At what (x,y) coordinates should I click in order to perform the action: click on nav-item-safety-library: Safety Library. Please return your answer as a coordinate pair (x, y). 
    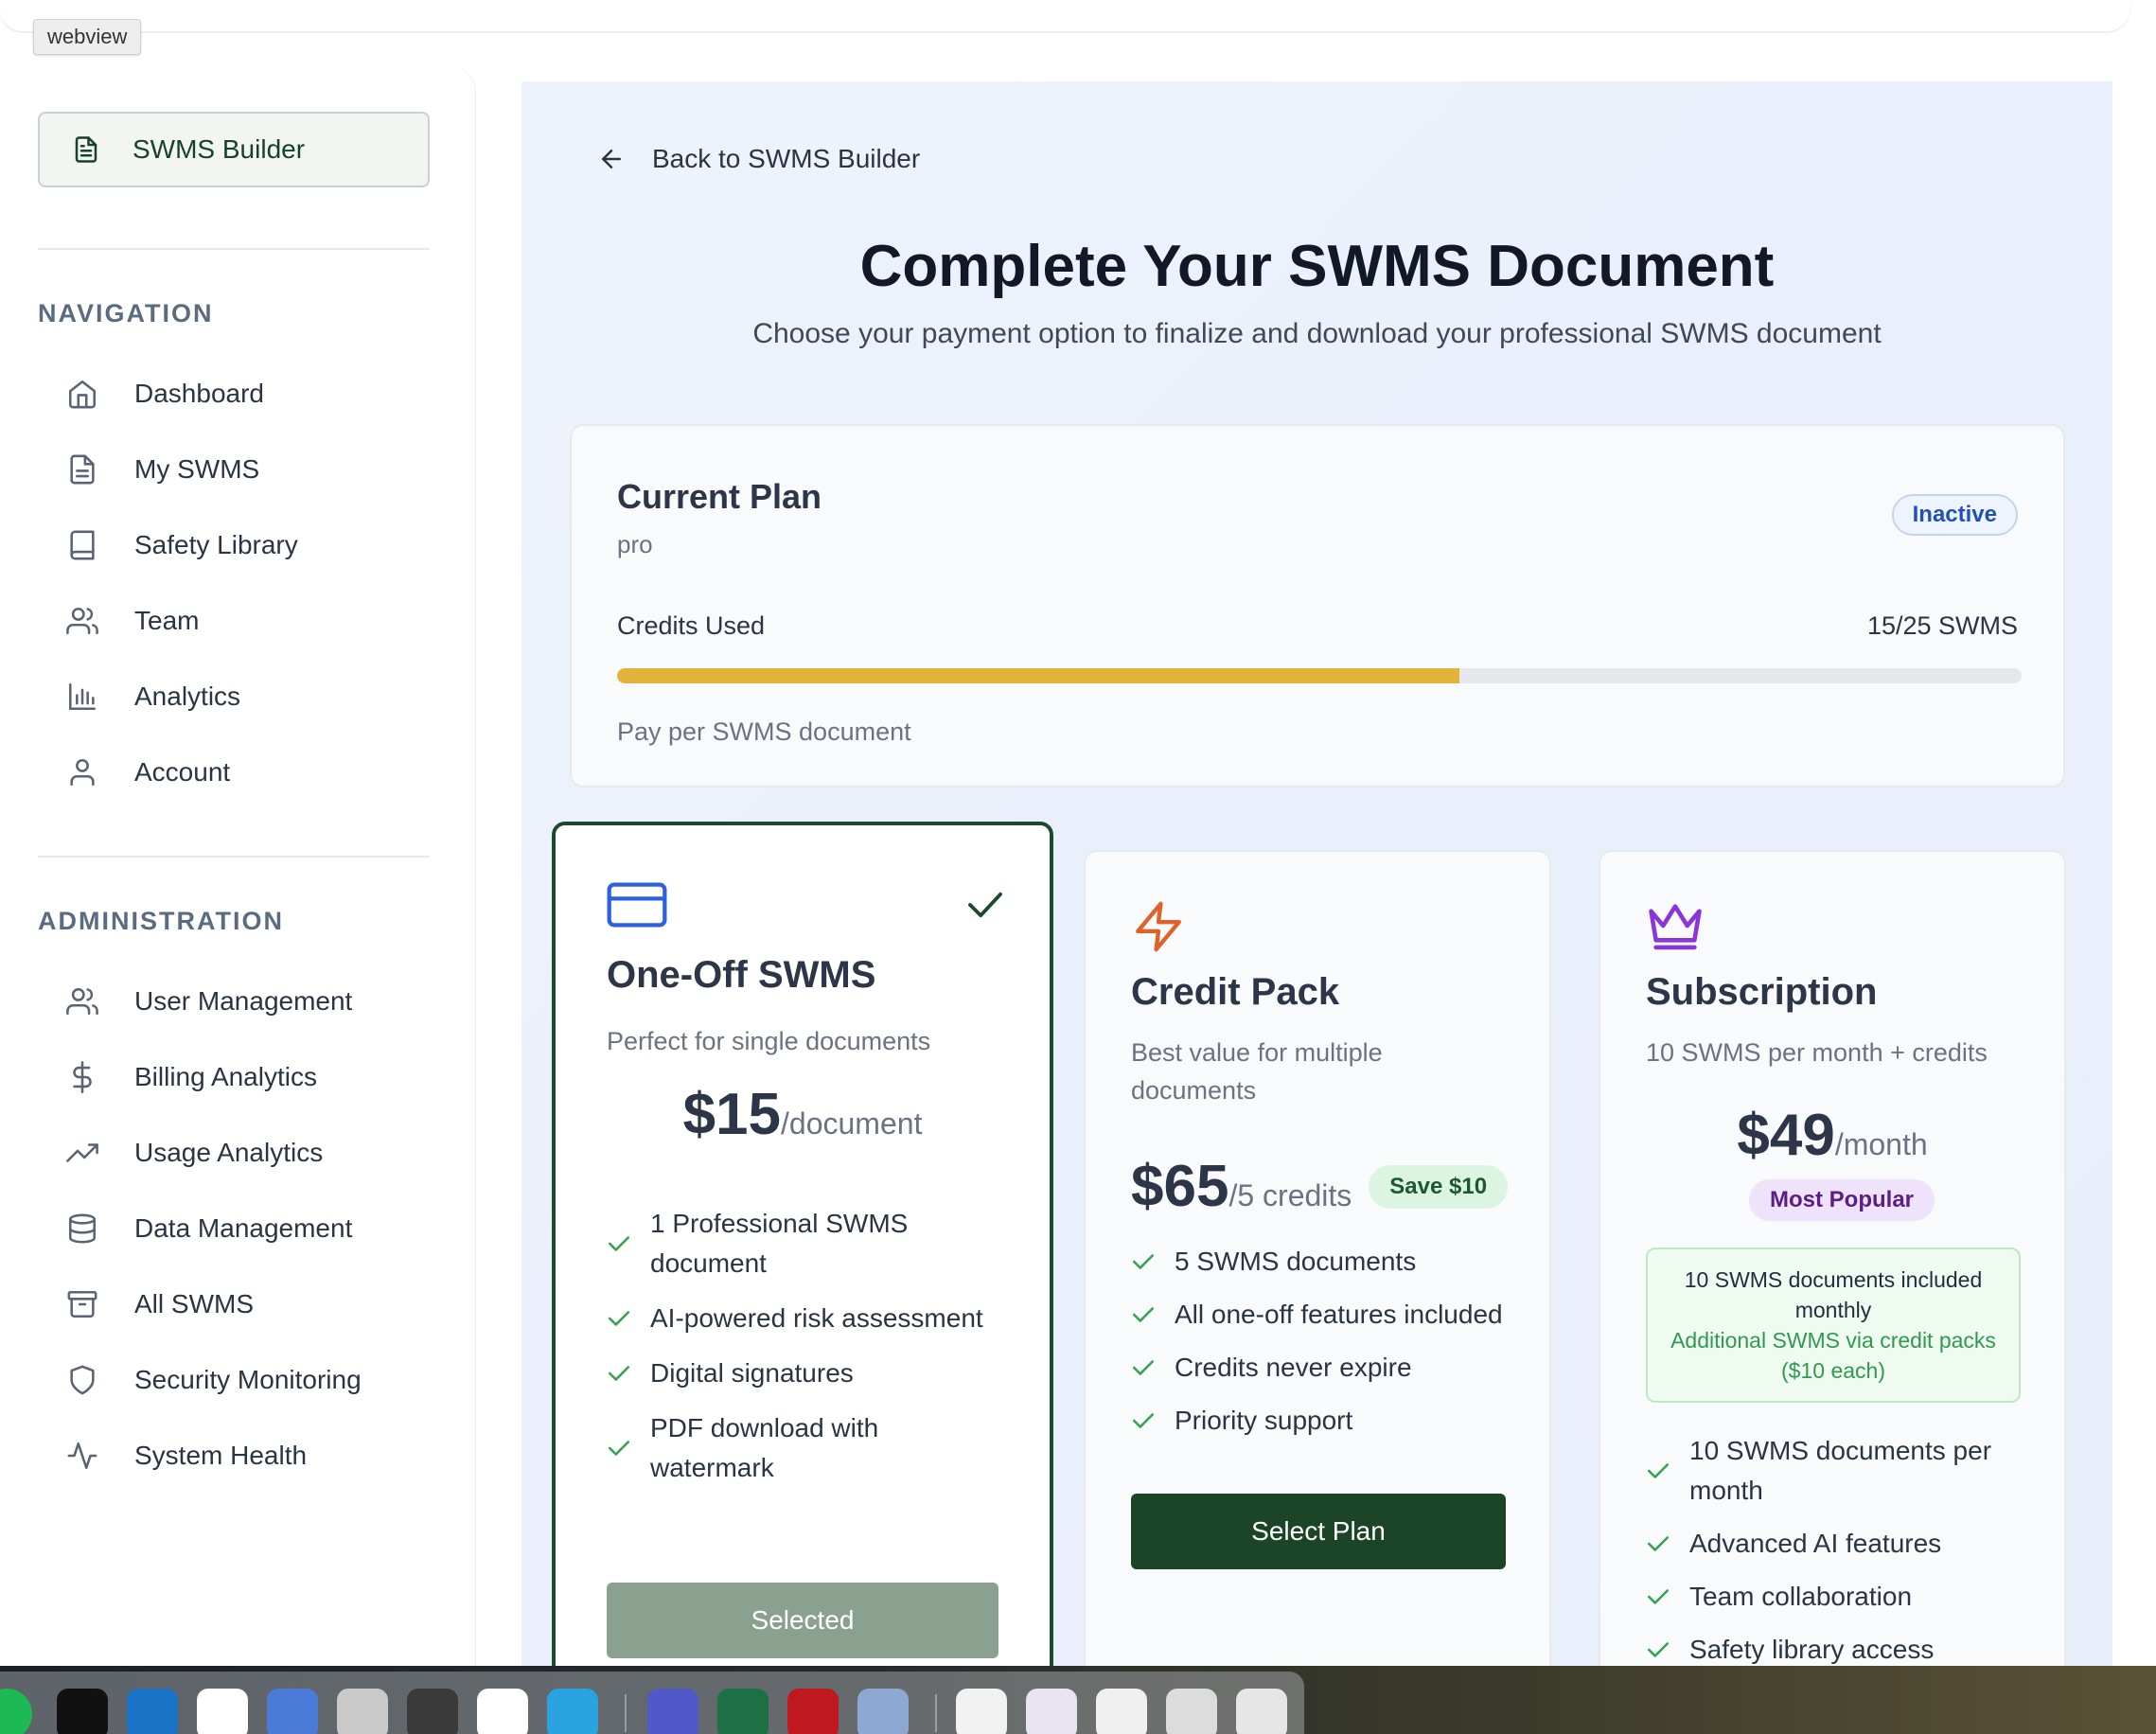
    Looking at the image, I should click on (182, 545).